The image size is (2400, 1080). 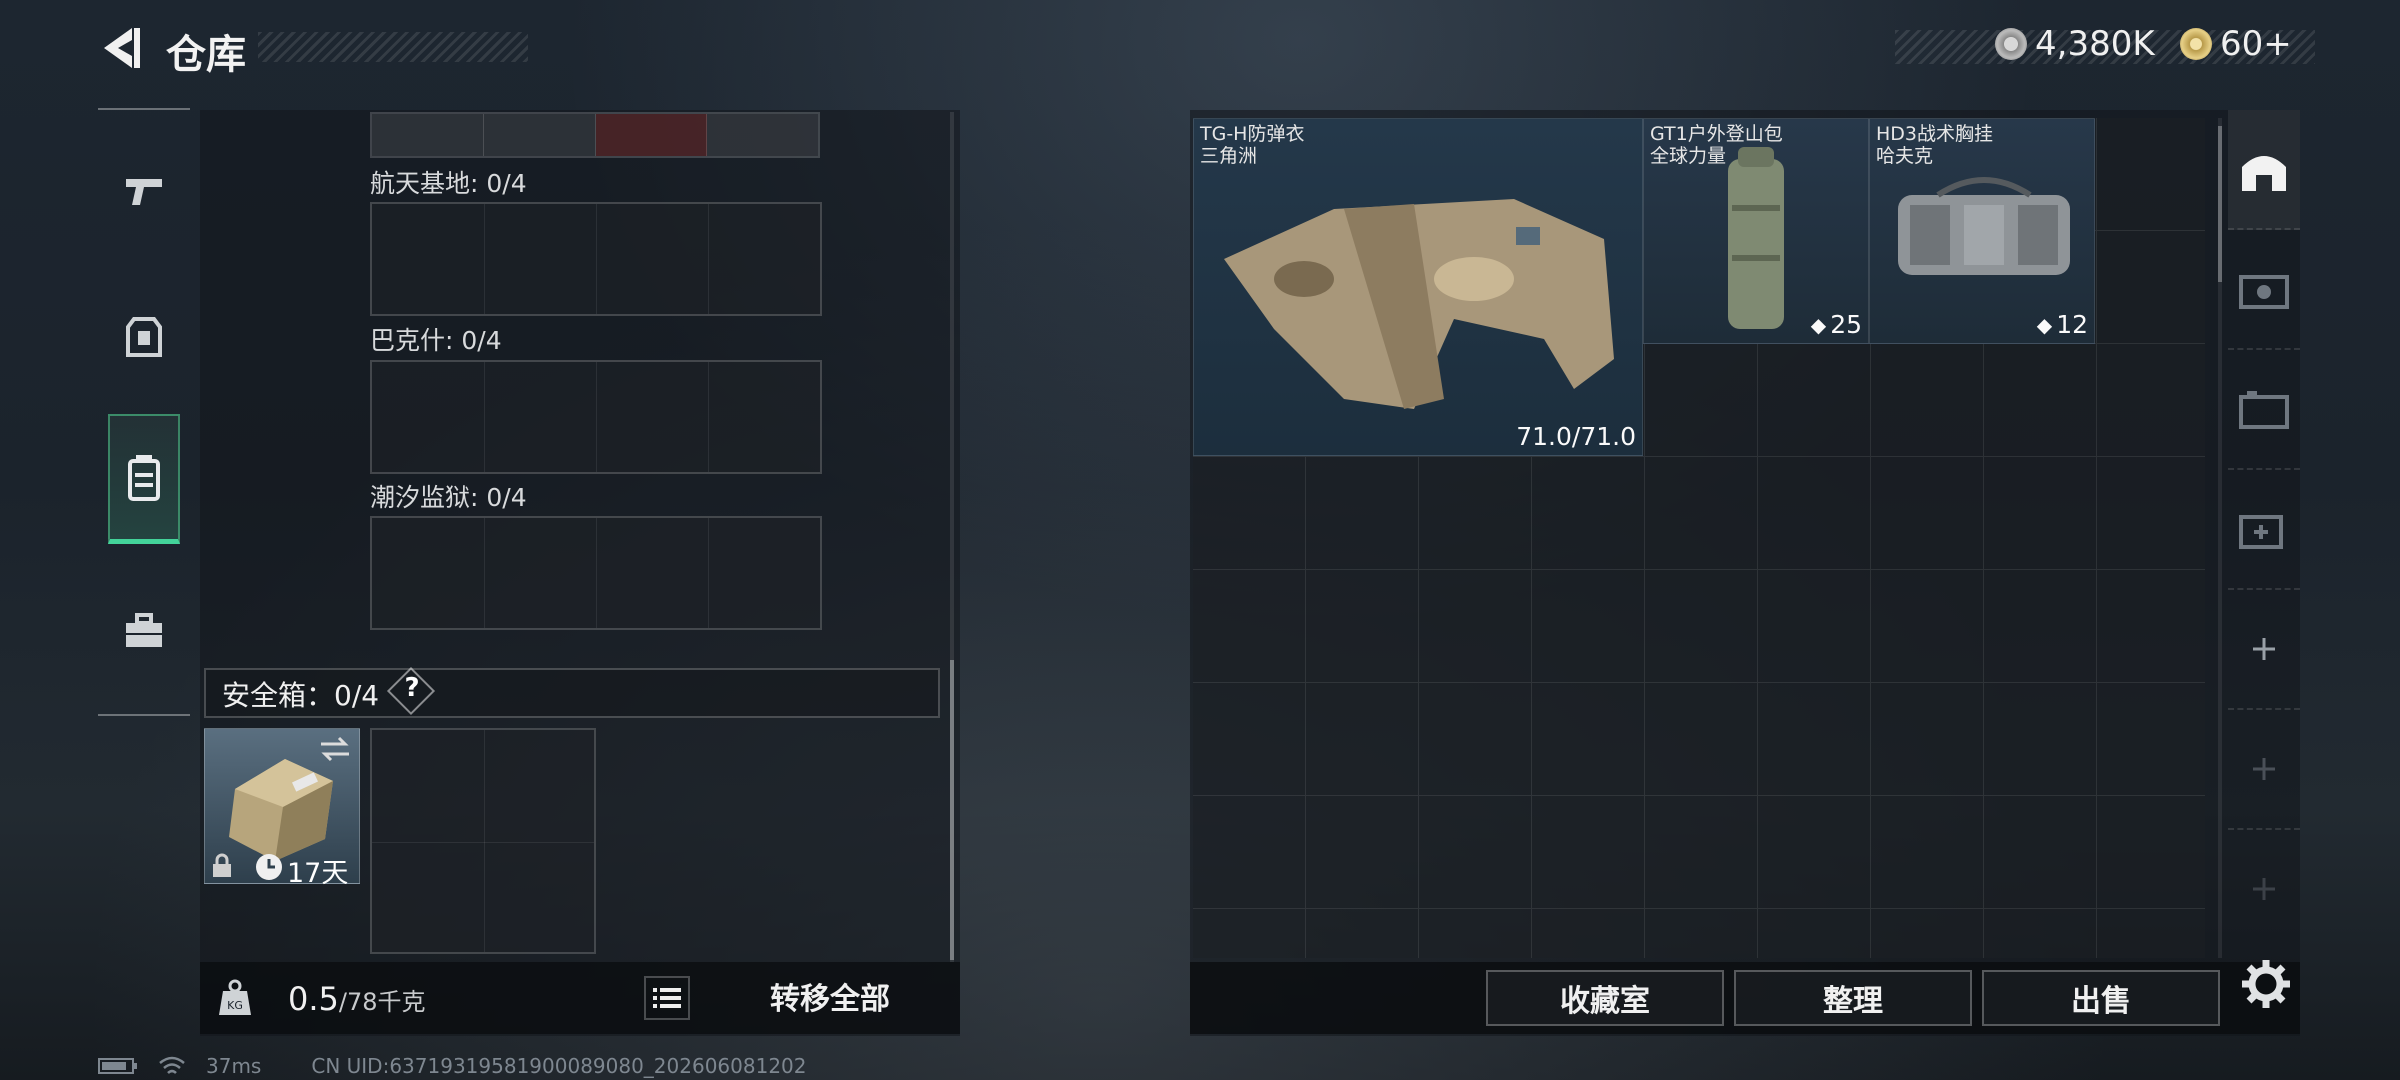 I want to click on ping-value: 37ms, so click(x=234, y=1066).